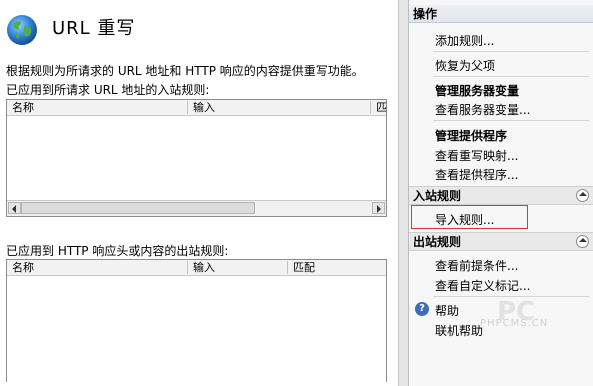  What do you see at coordinates (501, 14) in the screenshot?
I see `actions-pane-title: 操作` at bounding box center [501, 14].